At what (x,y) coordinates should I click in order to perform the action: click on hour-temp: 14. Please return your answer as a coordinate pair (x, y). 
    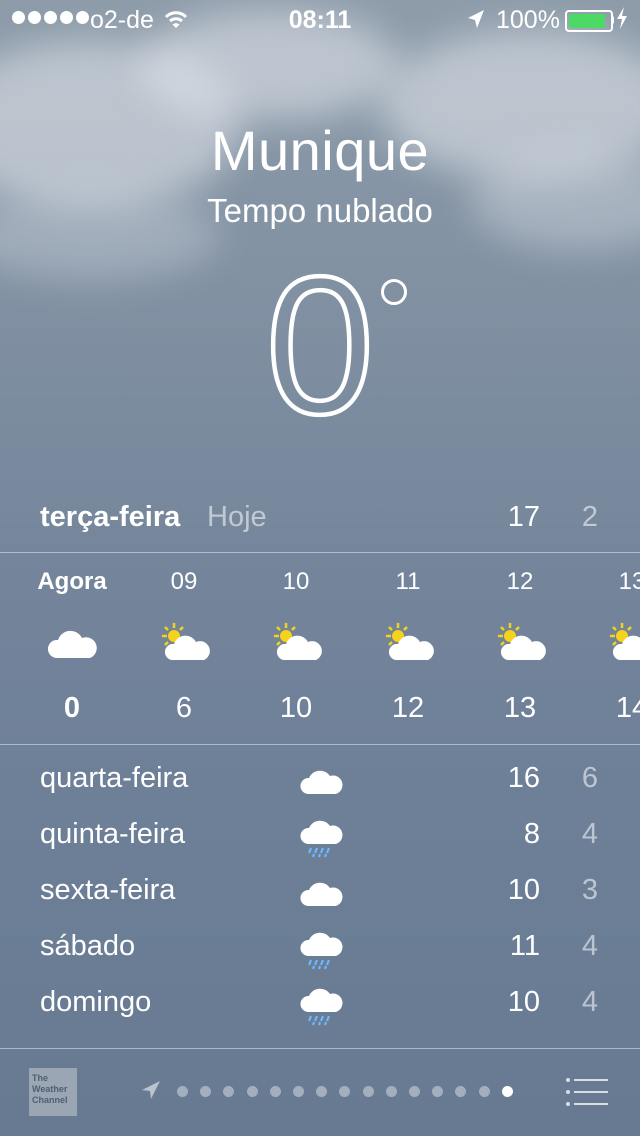
    Looking at the image, I should click on (627, 708).